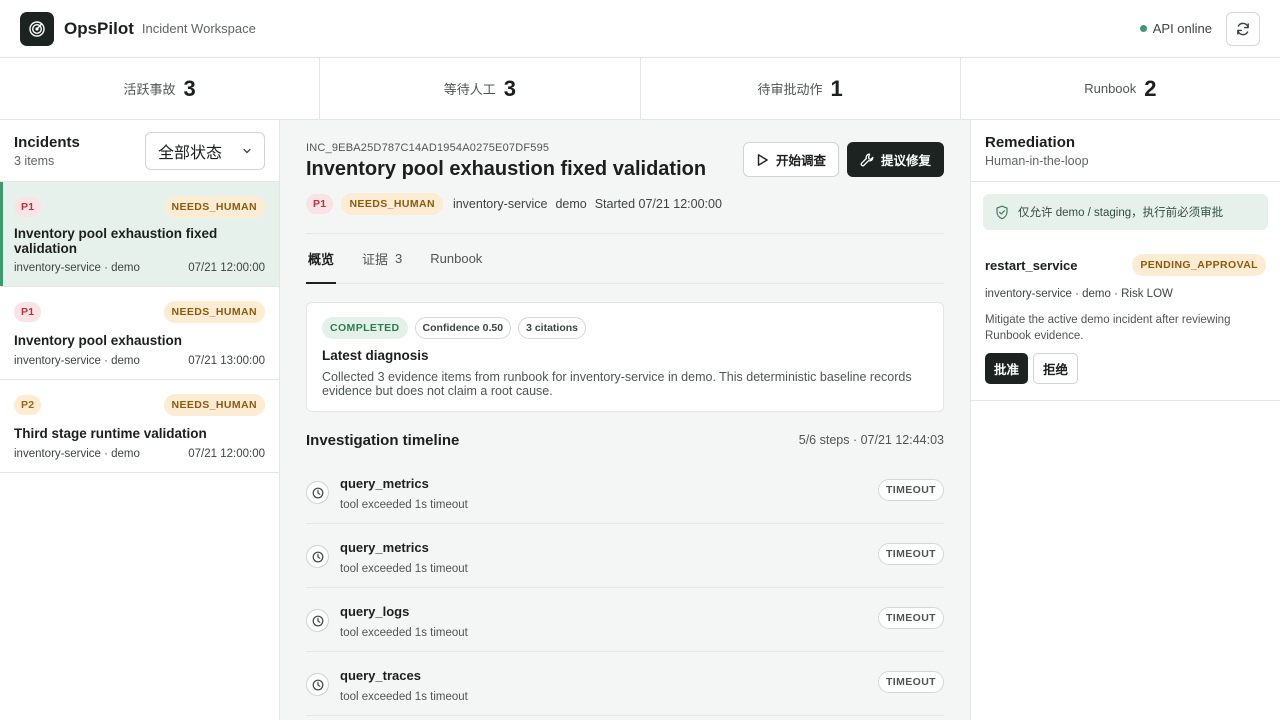 The height and width of the screenshot is (720, 1280). I want to click on stat-runbooks: Runbook 2, so click(1120, 88).